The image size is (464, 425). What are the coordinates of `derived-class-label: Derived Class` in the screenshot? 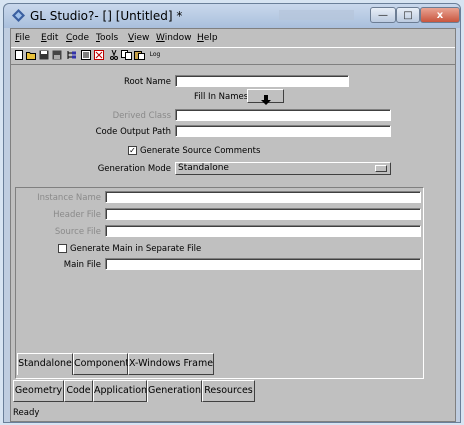 It's located at (141, 116).